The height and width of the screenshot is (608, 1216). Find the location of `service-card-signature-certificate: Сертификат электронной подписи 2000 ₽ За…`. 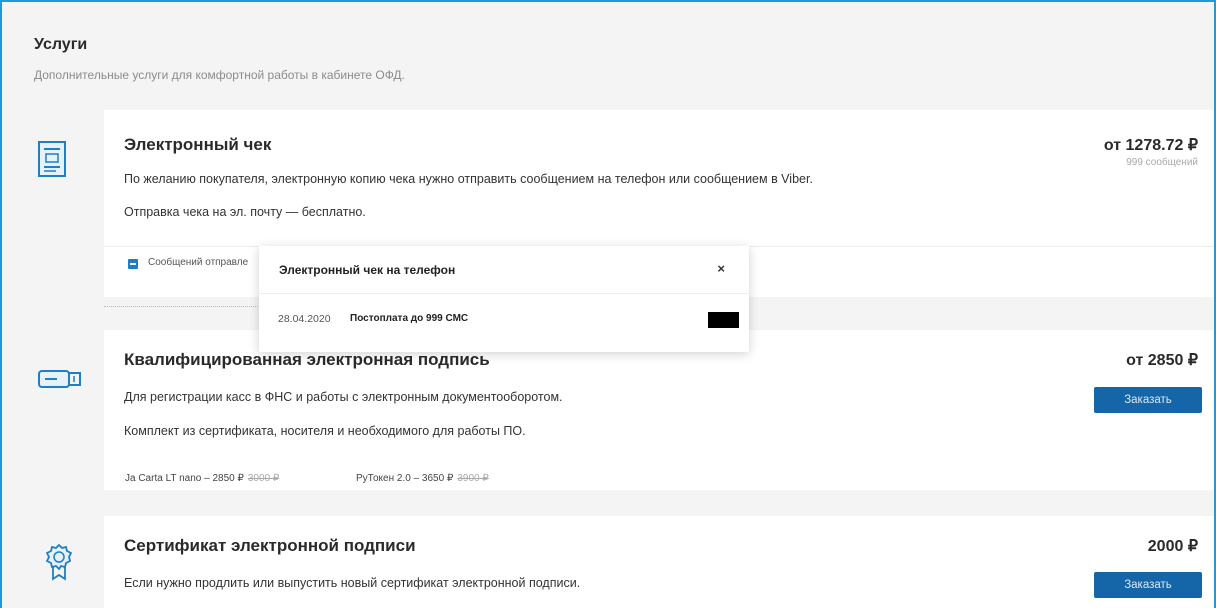

service-card-signature-certificate: Сертификат электронной подписи 2000 ₽ За… is located at coordinates (659, 562).